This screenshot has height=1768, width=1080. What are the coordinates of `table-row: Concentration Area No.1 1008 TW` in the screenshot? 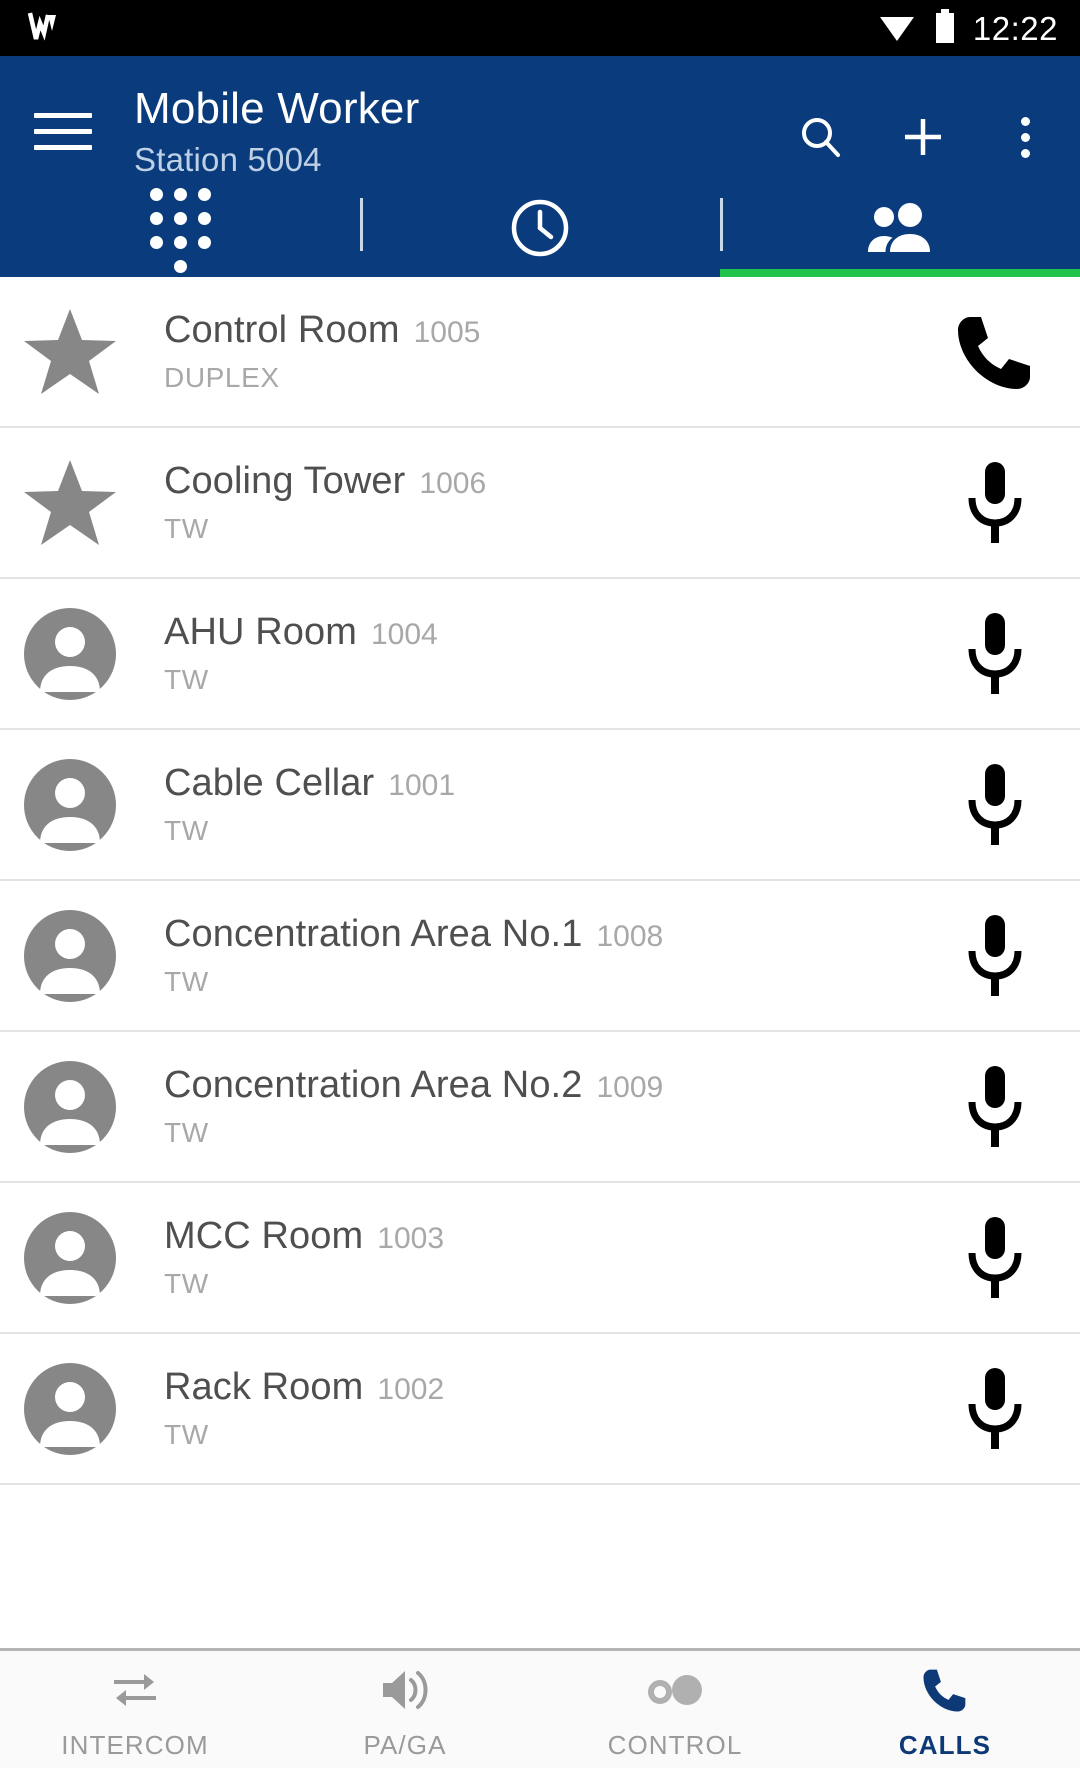 It's located at (540, 956).